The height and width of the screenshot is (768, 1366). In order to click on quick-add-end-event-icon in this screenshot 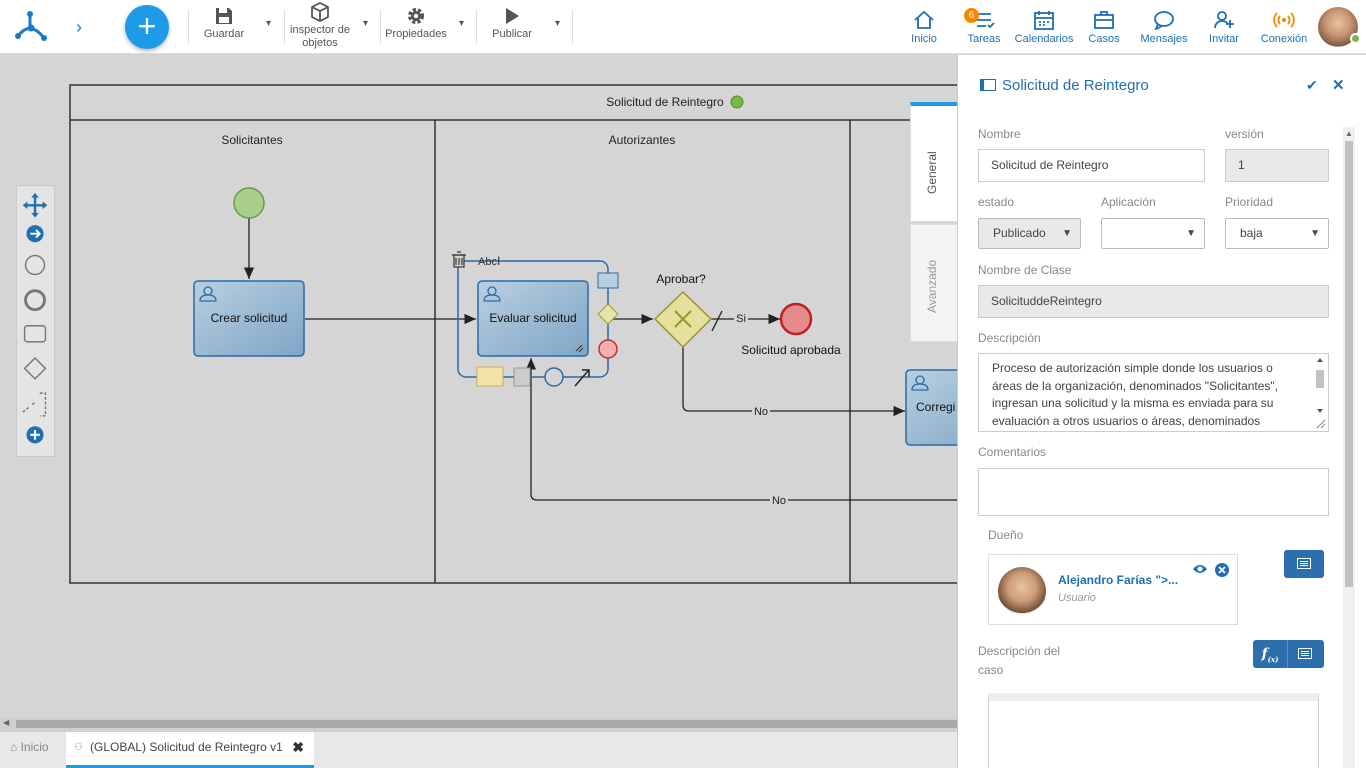, I will do `click(608, 349)`.